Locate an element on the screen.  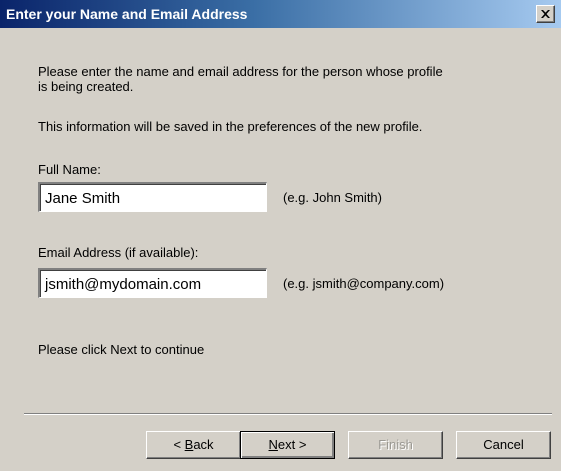
full-name-example: (e.g. John Smith) is located at coordinates (332, 197).